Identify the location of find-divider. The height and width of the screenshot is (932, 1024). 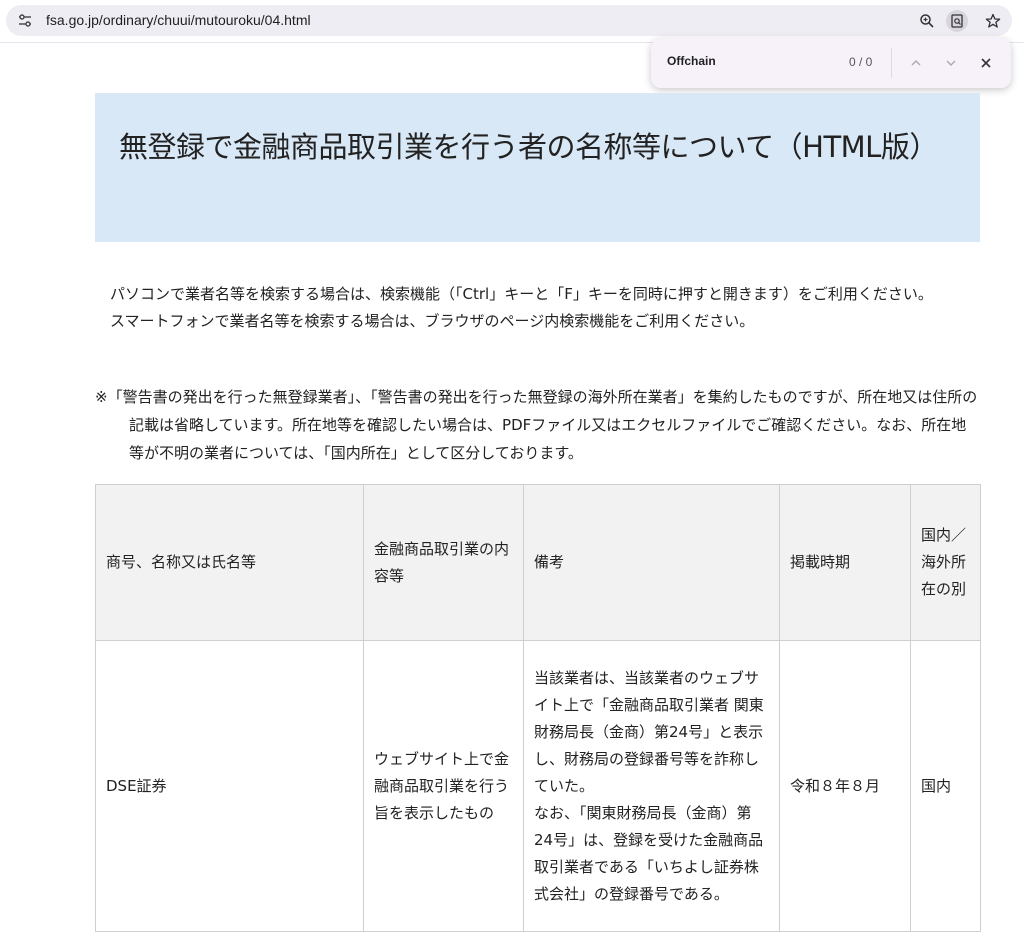
(891, 63).